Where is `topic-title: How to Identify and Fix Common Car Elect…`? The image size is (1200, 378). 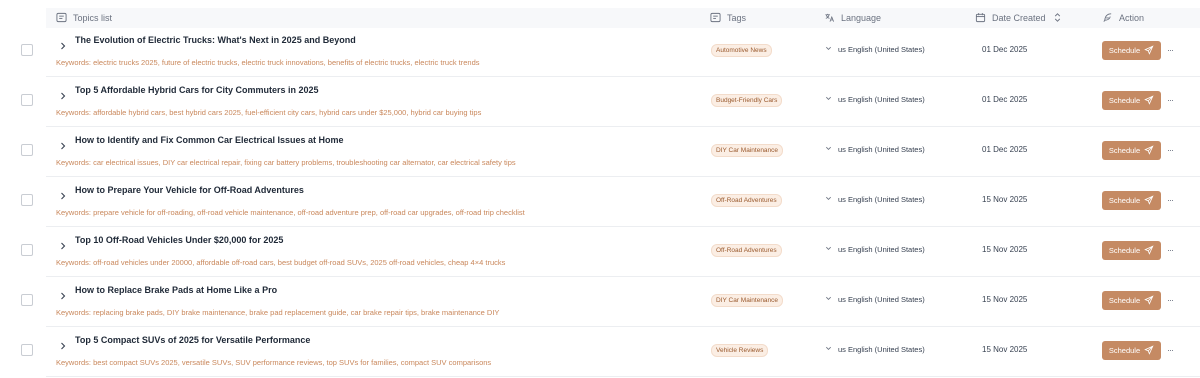
topic-title: How to Identify and Fix Common Car Elect… is located at coordinates (209, 140).